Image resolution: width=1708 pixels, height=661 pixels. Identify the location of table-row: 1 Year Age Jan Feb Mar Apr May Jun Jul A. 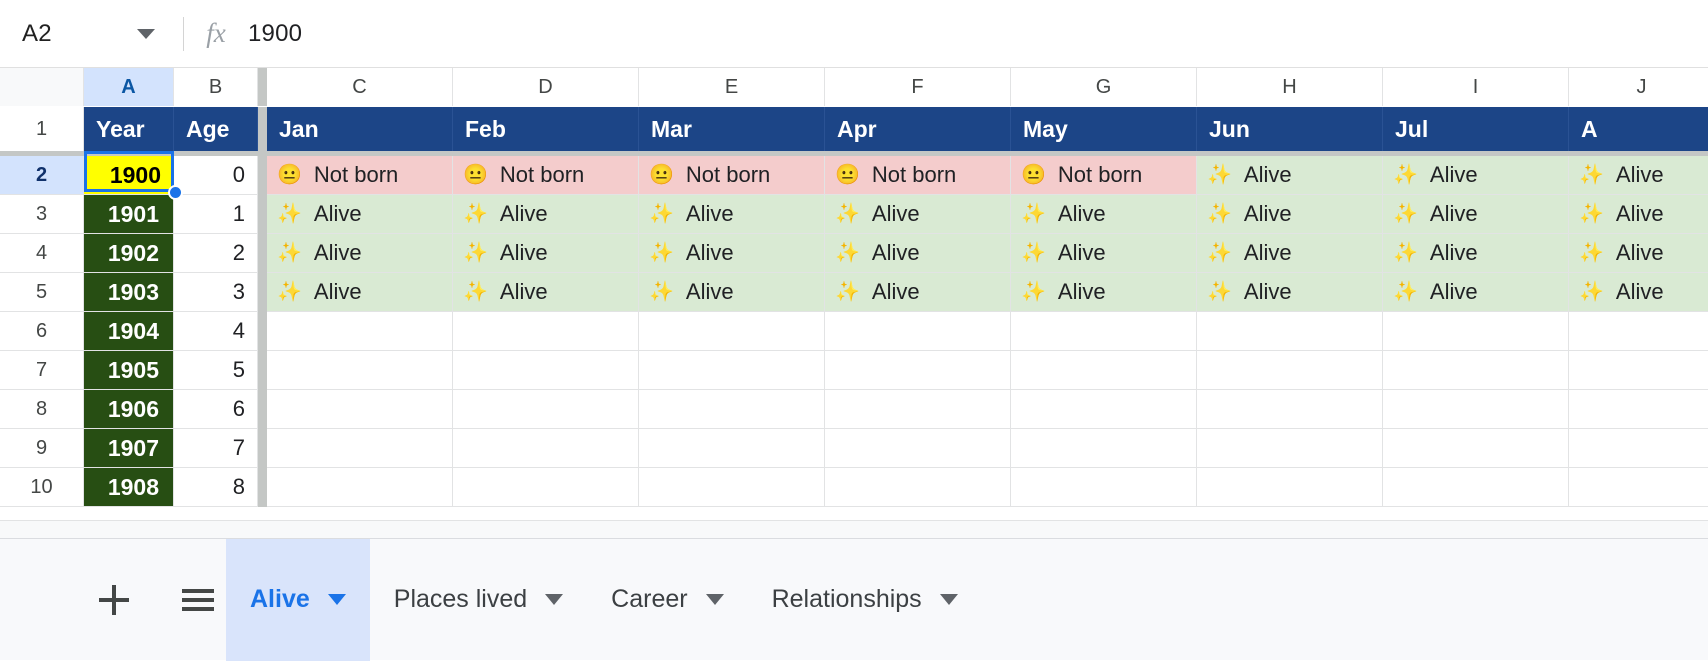
(854, 129).